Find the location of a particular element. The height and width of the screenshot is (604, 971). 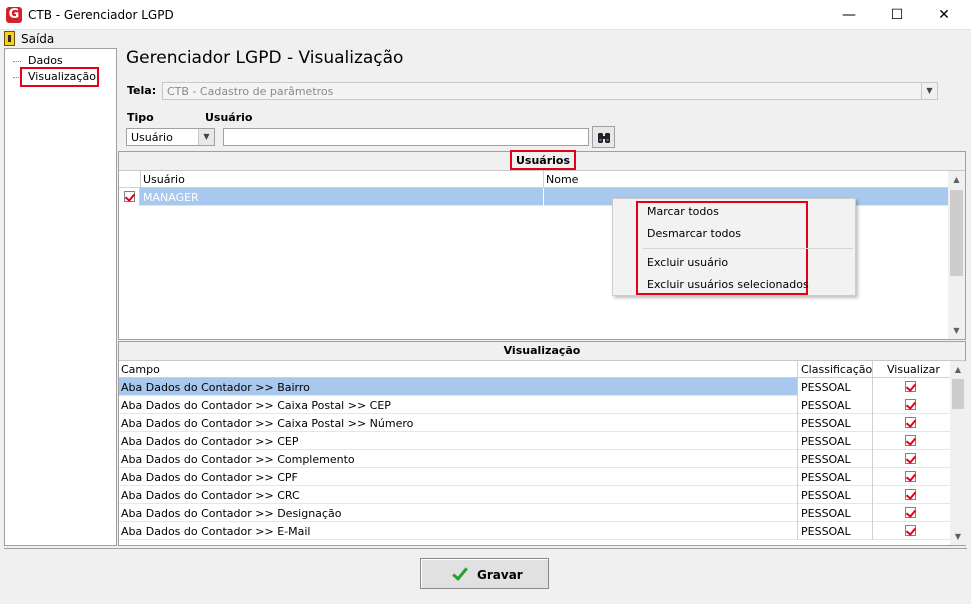

table-row: Aba Dados do Contador >> E-Mail PESSOAL is located at coordinates (534, 531).